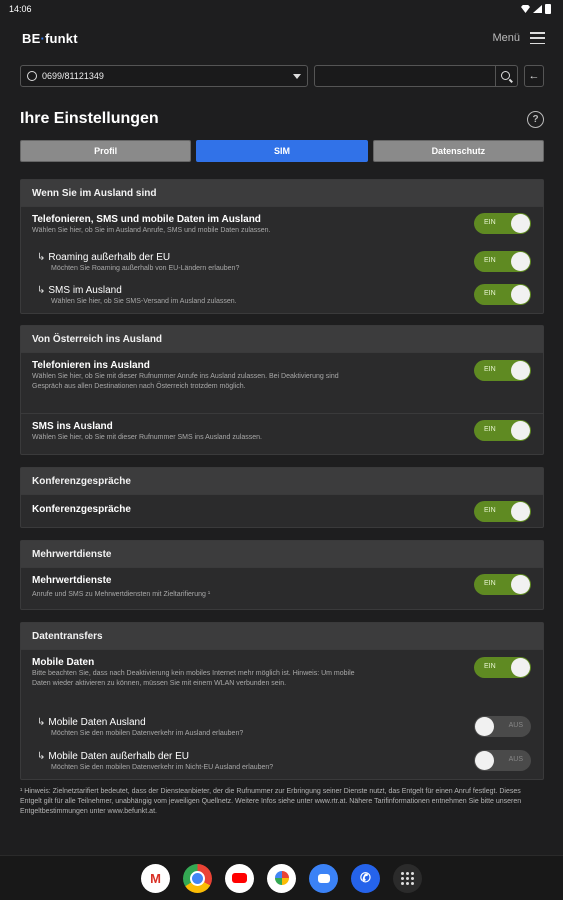 Image resolution: width=563 pixels, height=900 pixels. I want to click on phone-icon: ✆, so click(365, 878).